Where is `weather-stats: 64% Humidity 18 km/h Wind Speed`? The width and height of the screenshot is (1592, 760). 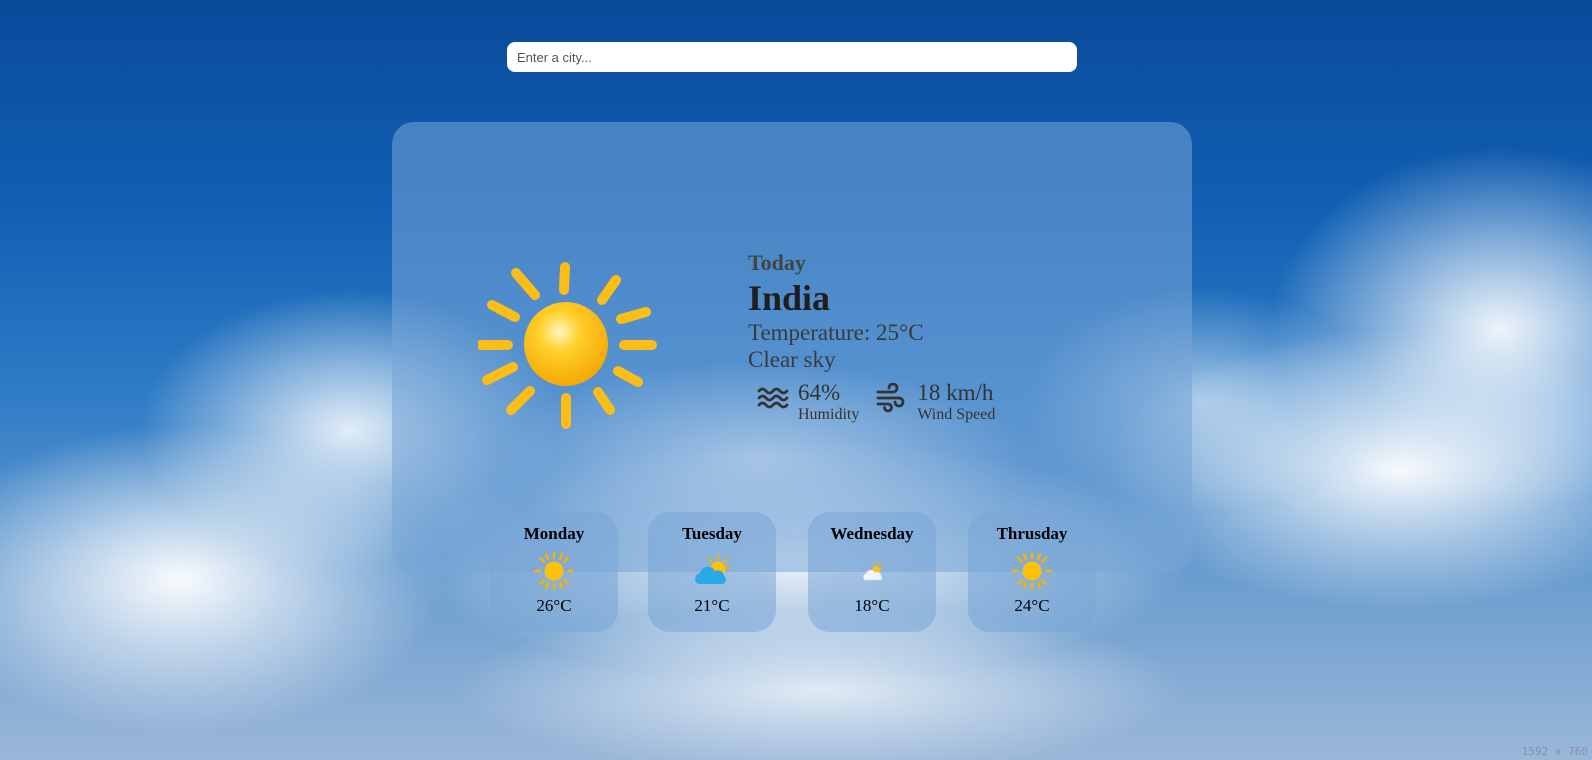 weather-stats: 64% Humidity 18 km/h Wind Speed is located at coordinates (883, 403).